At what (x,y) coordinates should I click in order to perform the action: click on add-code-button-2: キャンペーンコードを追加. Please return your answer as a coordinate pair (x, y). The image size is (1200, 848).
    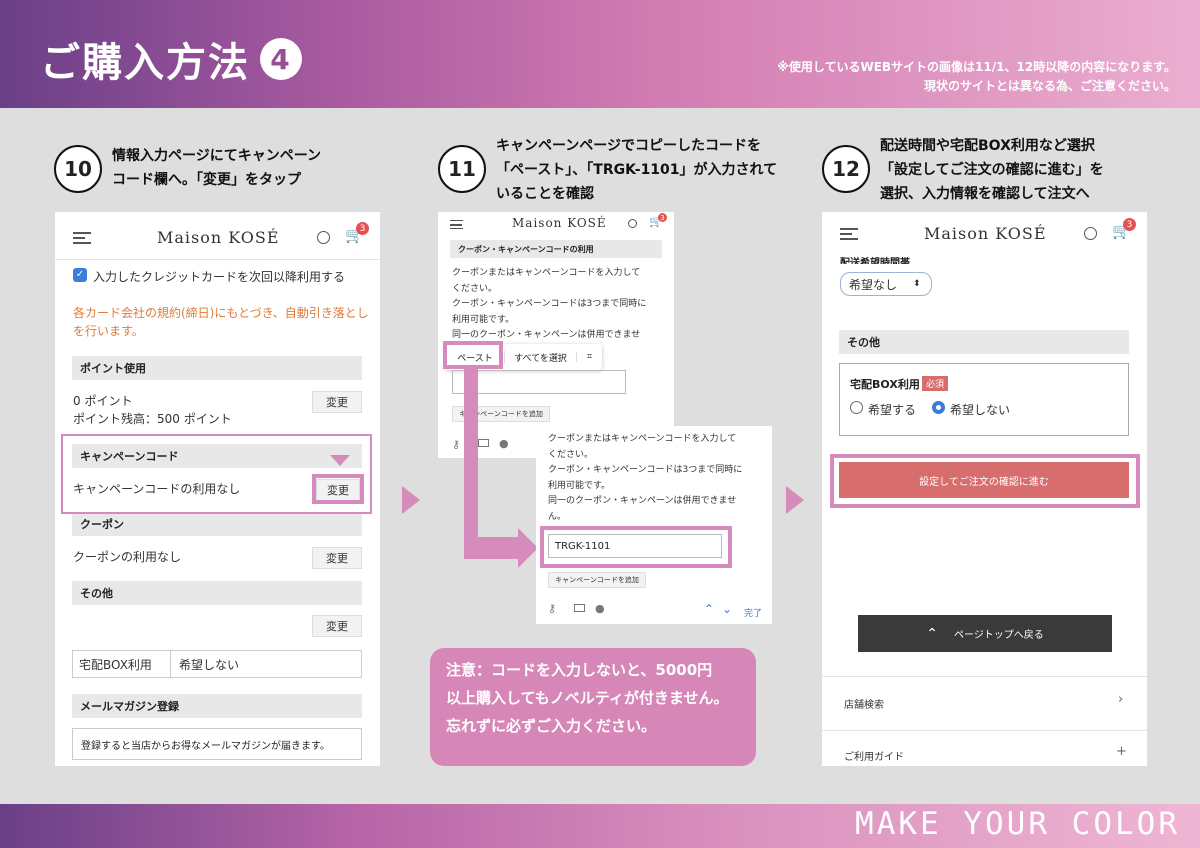
    Looking at the image, I should click on (597, 580).